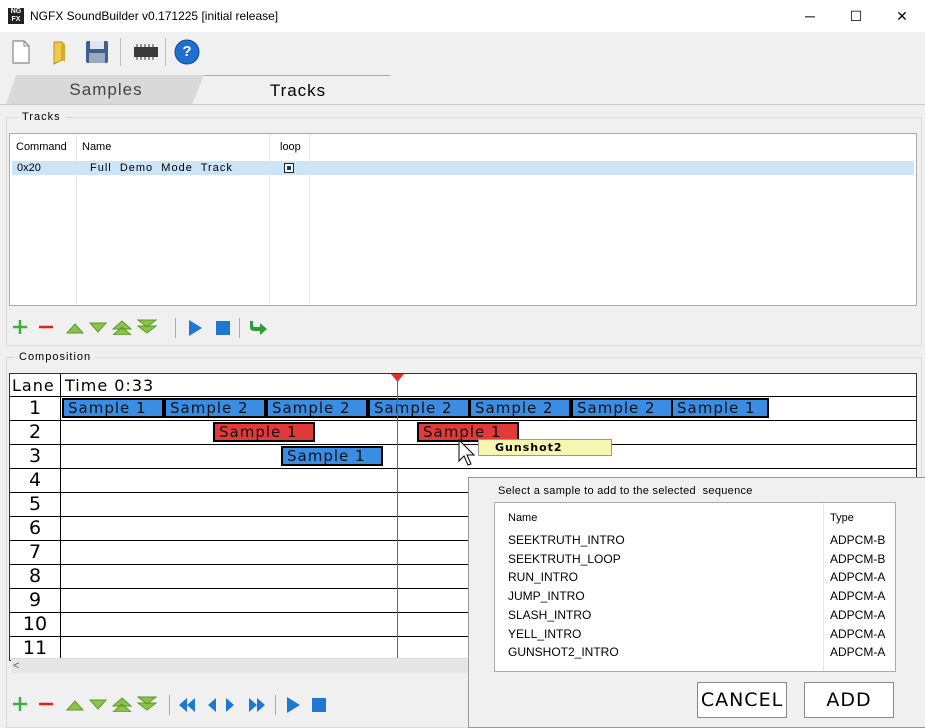  Describe the element at coordinates (810, 16) in the screenshot. I see `minimize-button: ─` at that location.